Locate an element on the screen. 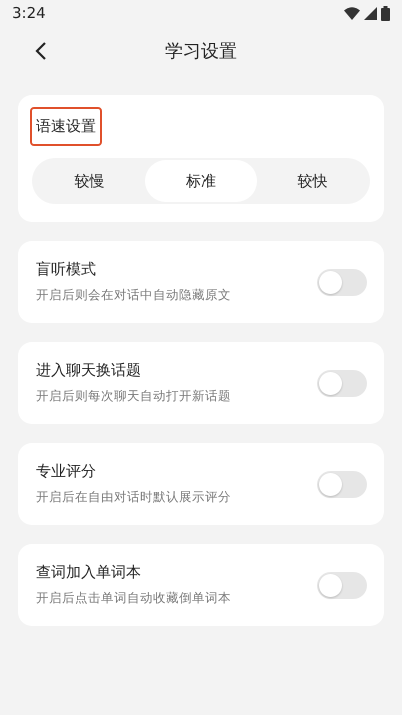 The height and width of the screenshot is (715, 402). wifi-icon is located at coordinates (352, 13).